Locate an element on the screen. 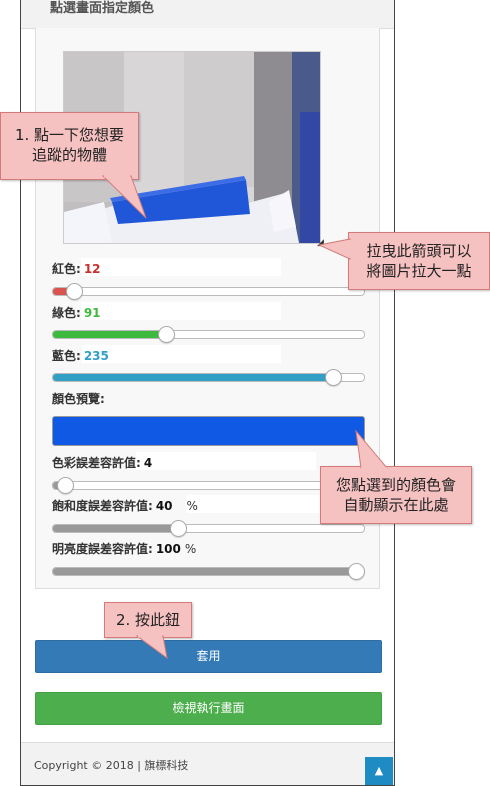  blue-label: 藍色: 235 is located at coordinates (80, 355).